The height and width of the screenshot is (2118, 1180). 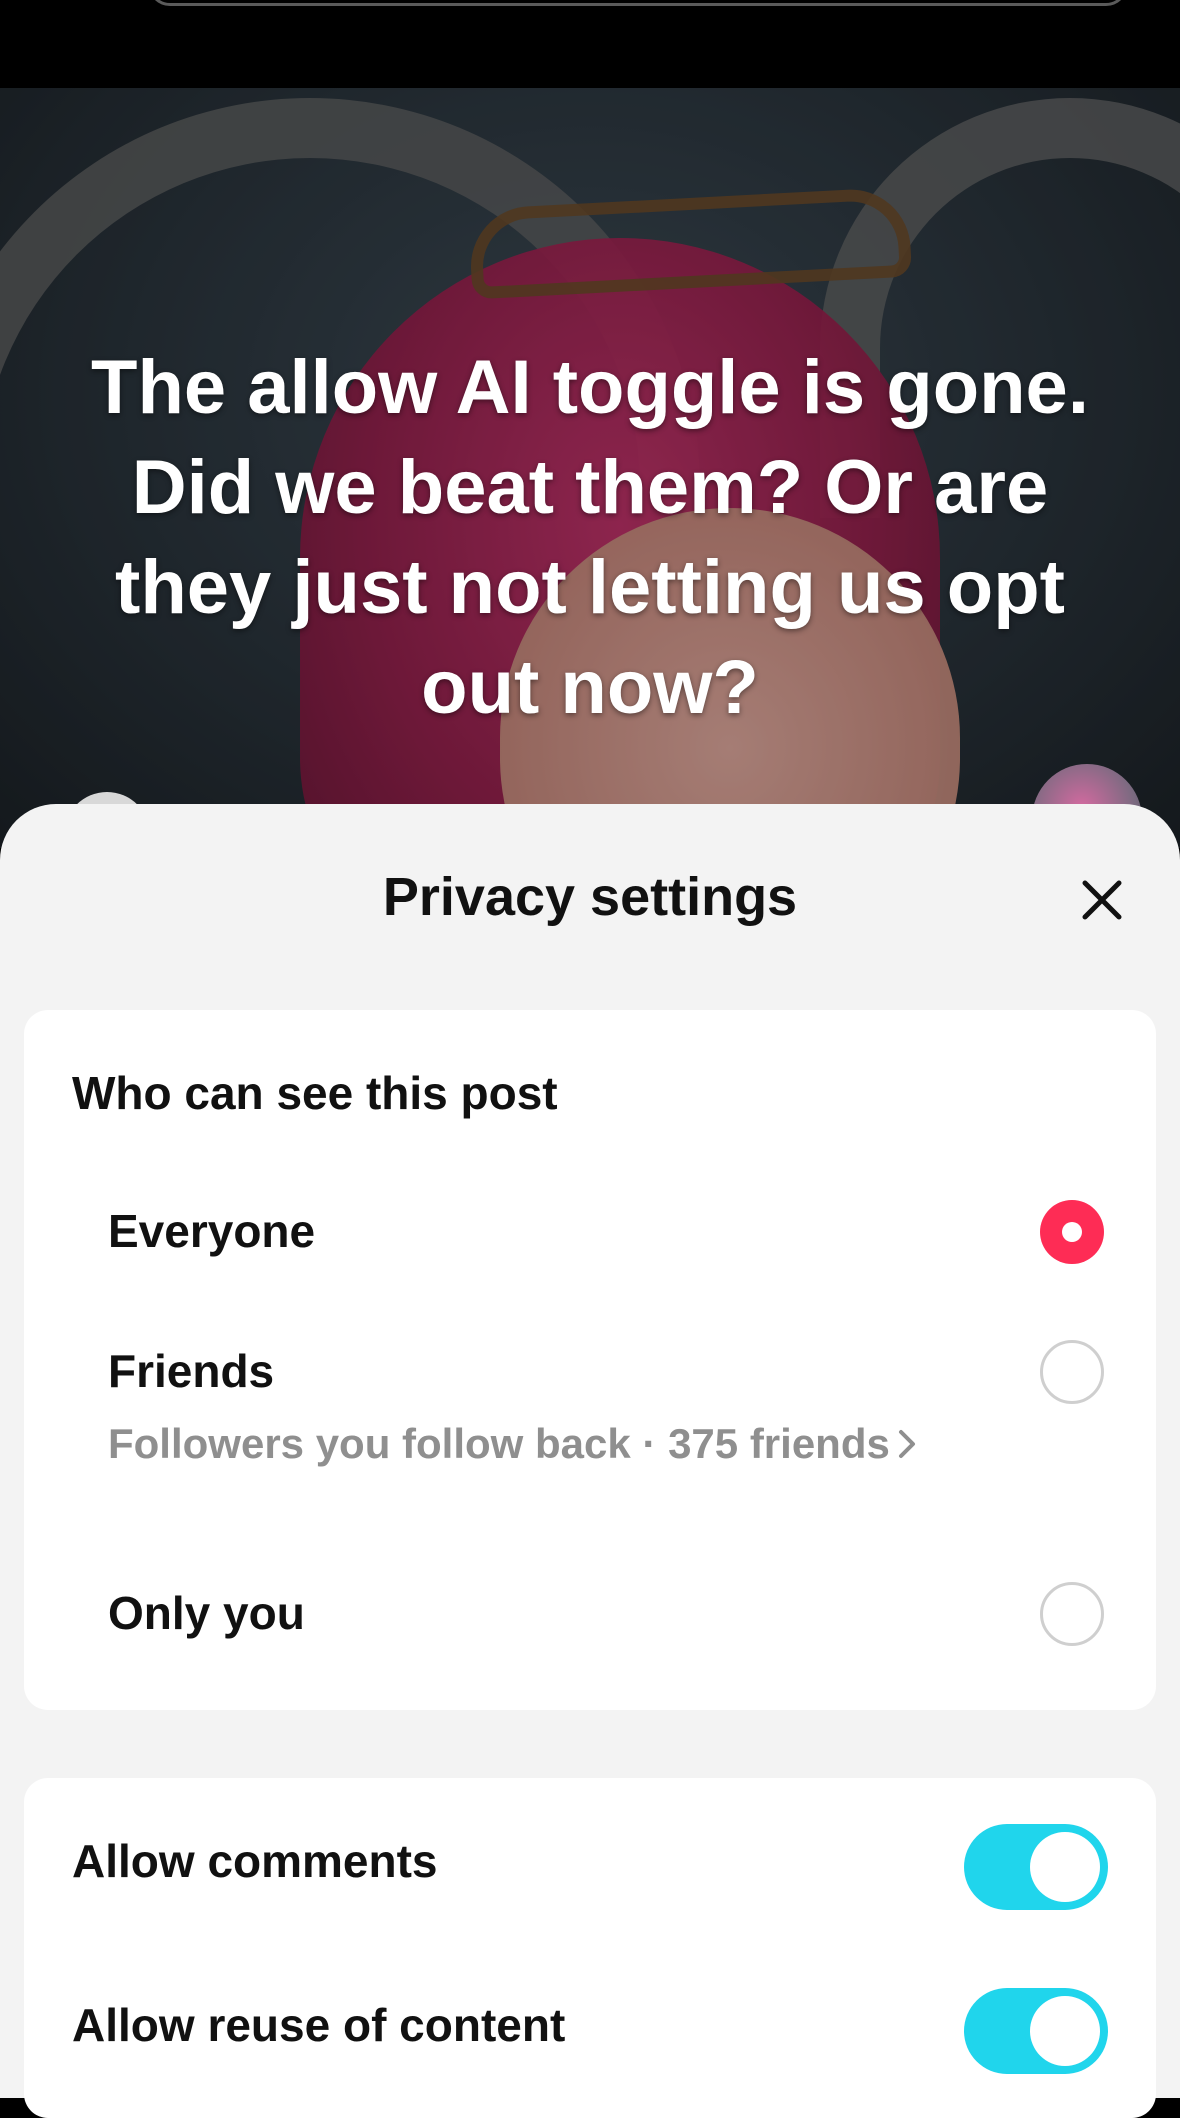 I want to click on toggle-label: Allow reuse of content, so click(x=319, y=2025).